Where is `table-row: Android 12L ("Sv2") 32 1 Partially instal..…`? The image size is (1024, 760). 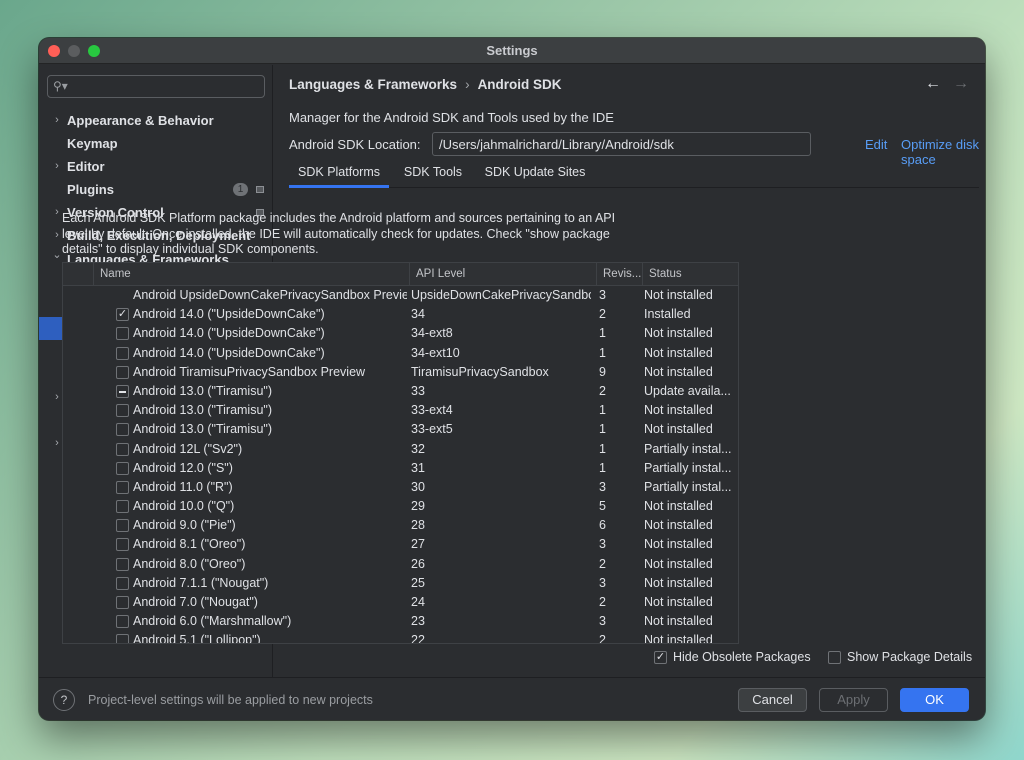
table-row: Android 12L ("Sv2") 32 1 Partially instal..… is located at coordinates (400, 449).